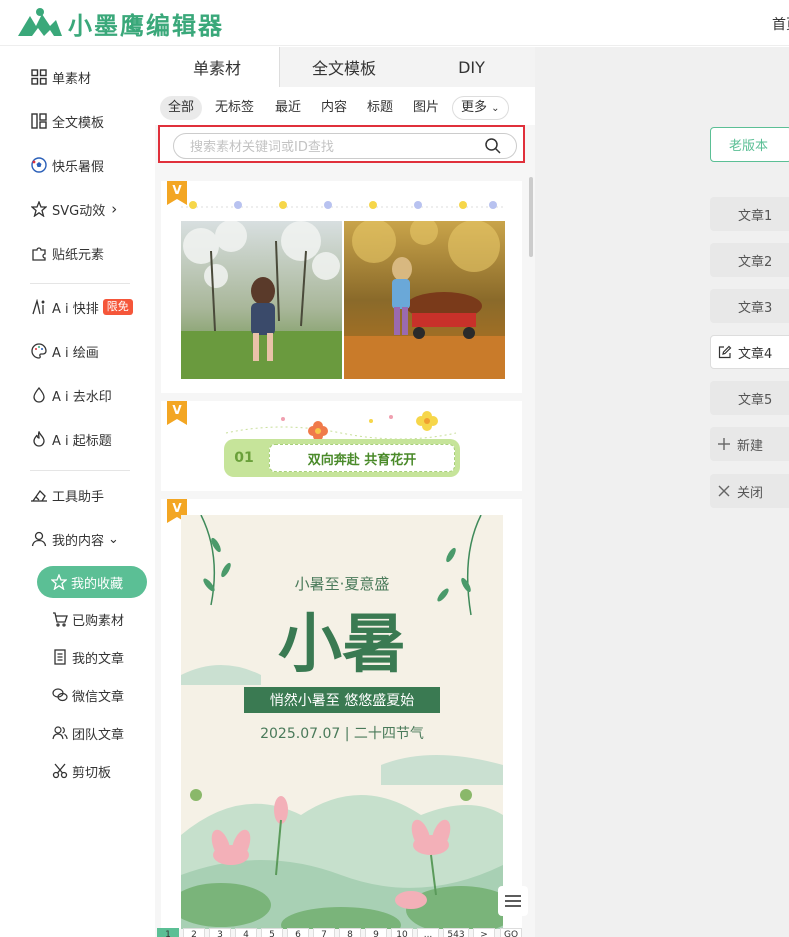  What do you see at coordinates (724, 444) in the screenshot?
I see `plus-icon` at bounding box center [724, 444].